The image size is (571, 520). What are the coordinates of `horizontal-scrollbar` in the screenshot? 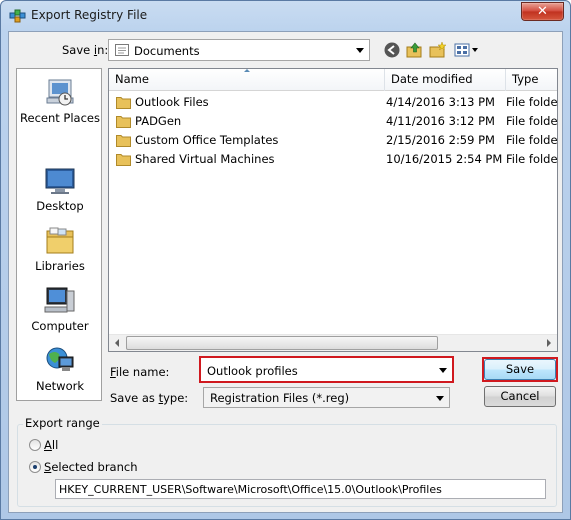 It's located at (333, 342).